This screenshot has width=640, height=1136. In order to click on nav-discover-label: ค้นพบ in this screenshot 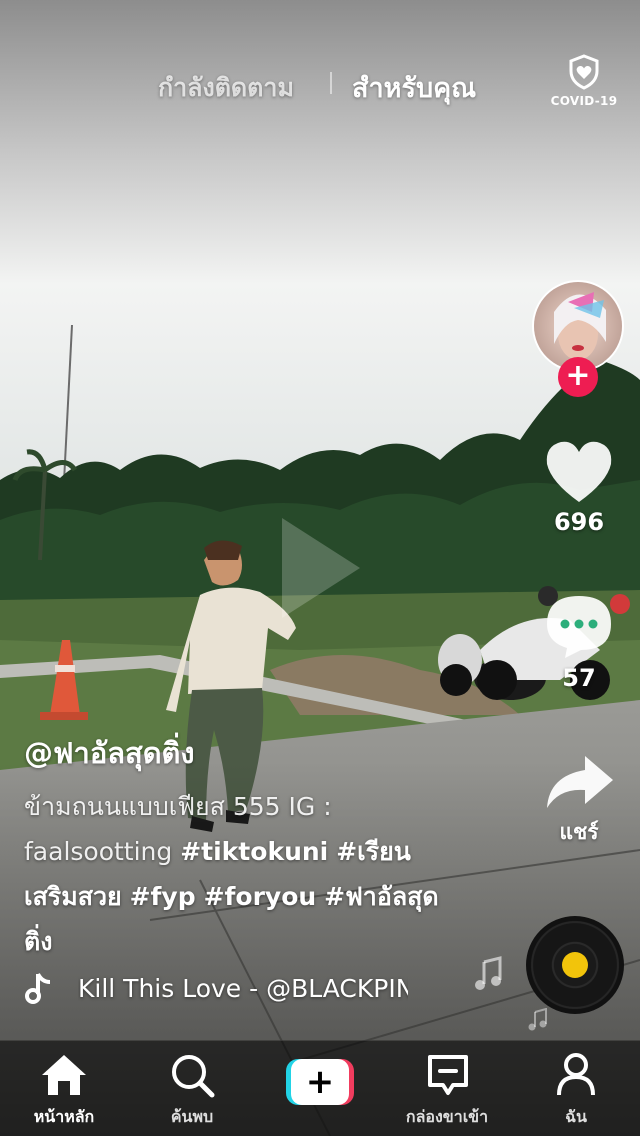, I will do `click(192, 1116)`.